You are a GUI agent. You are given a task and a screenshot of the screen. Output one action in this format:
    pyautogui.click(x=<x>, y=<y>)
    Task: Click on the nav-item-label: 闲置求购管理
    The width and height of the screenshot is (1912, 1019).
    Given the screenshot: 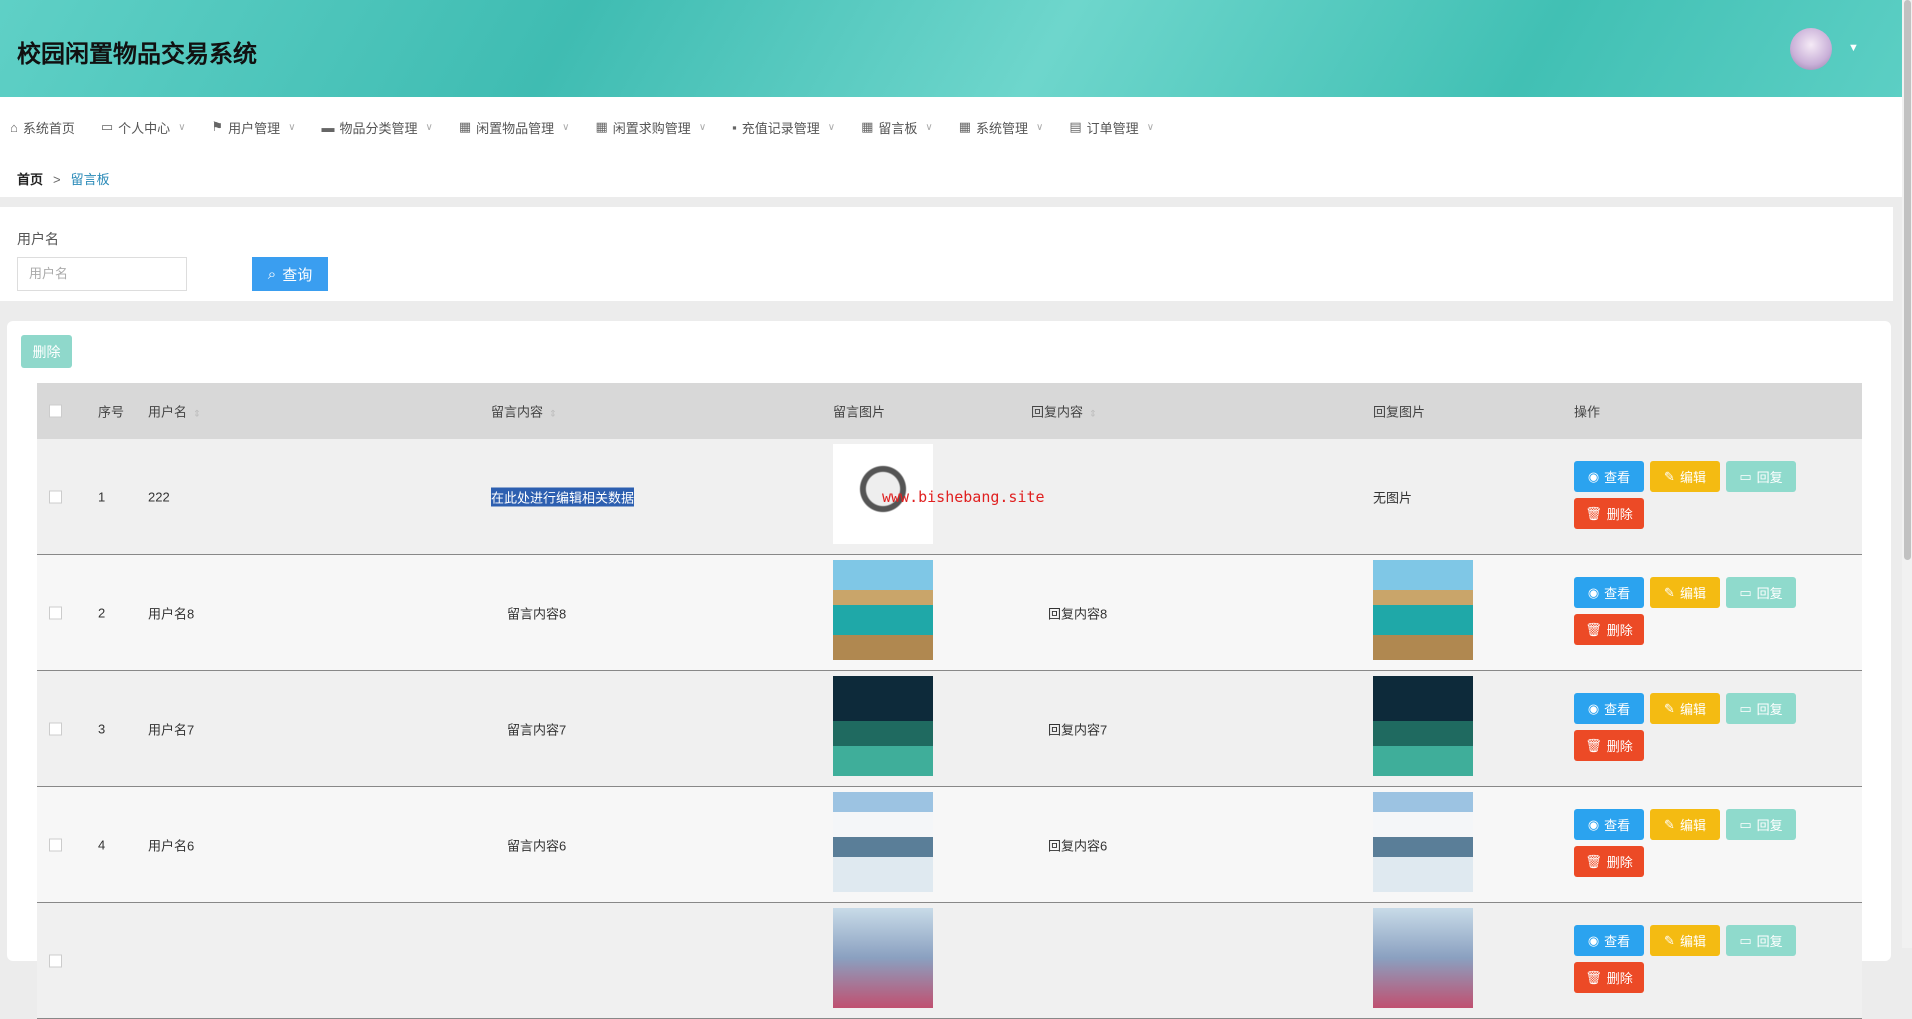 What is the action you would take?
    pyautogui.click(x=651, y=128)
    